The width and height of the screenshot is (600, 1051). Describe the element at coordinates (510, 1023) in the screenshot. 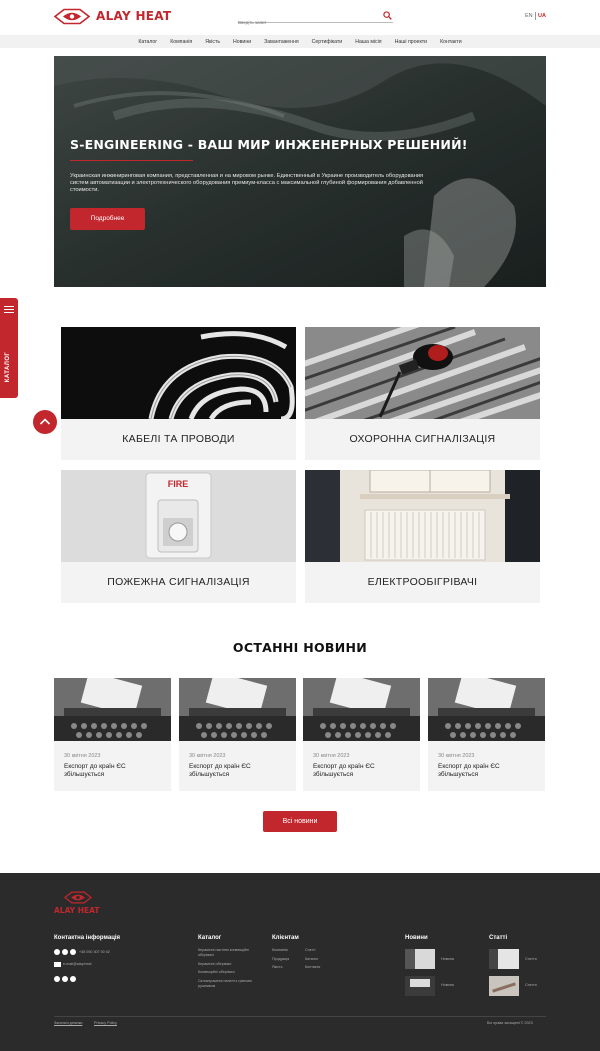

I see `footer-copyright: Всі права захищені © 2023` at that location.